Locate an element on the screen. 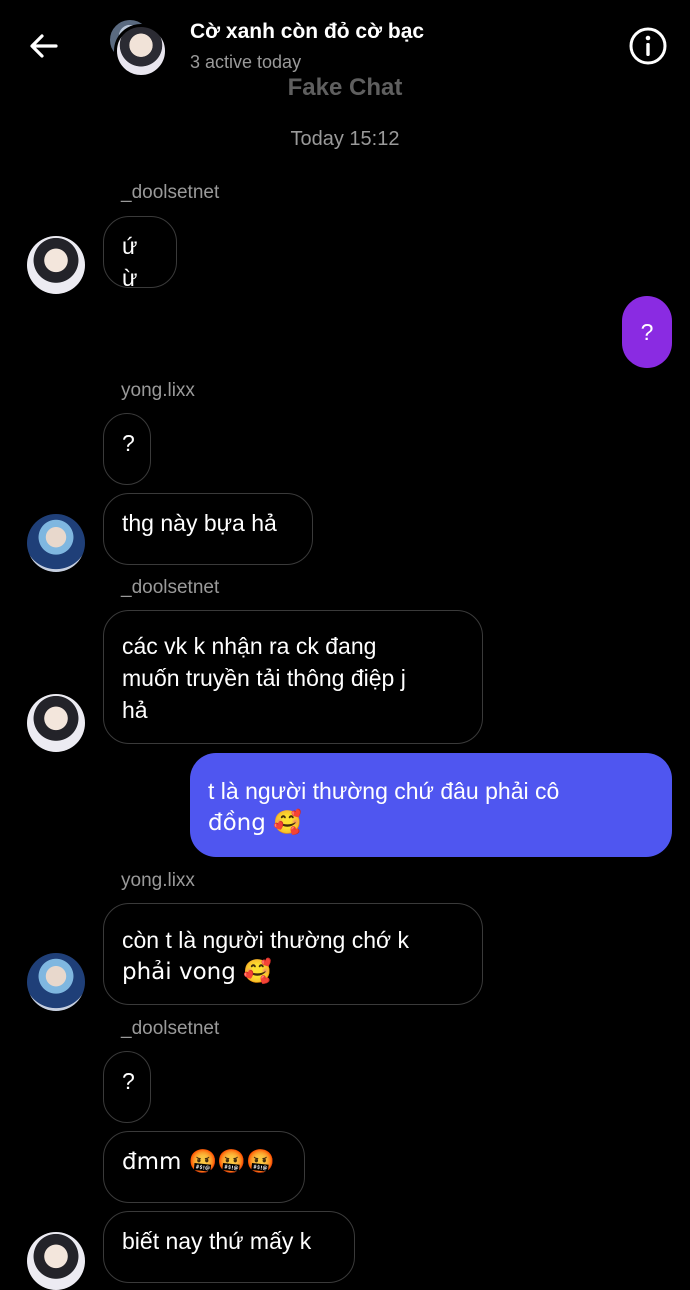 Image resolution: width=690 pixels, height=1290 pixels. message-text: phải vong 🥰 is located at coordinates (197, 972).